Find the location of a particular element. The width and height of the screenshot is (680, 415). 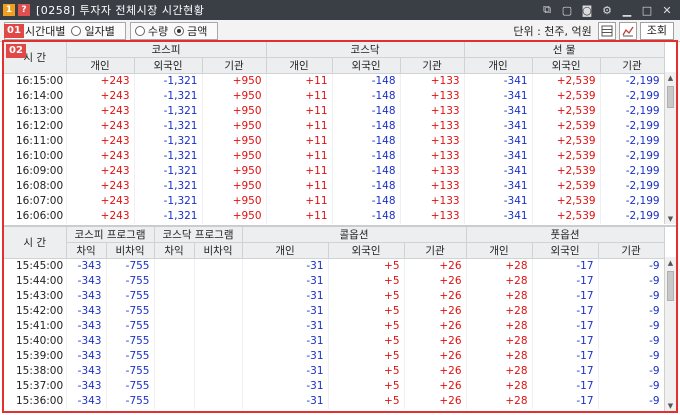

table-row: 15:43:00 -343 -755 -31 +5 +26 +28 -17 -9 is located at coordinates (334, 296).